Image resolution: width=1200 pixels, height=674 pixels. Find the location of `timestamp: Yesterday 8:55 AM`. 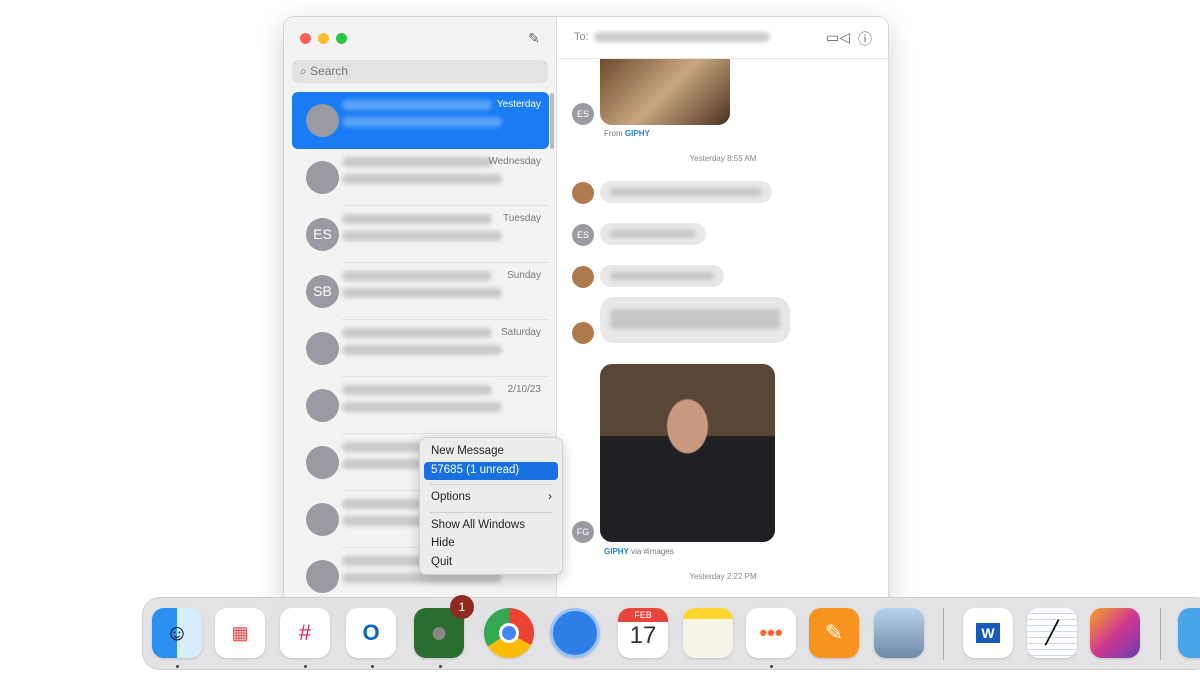

timestamp: Yesterday 8:55 AM is located at coordinates (723, 158).